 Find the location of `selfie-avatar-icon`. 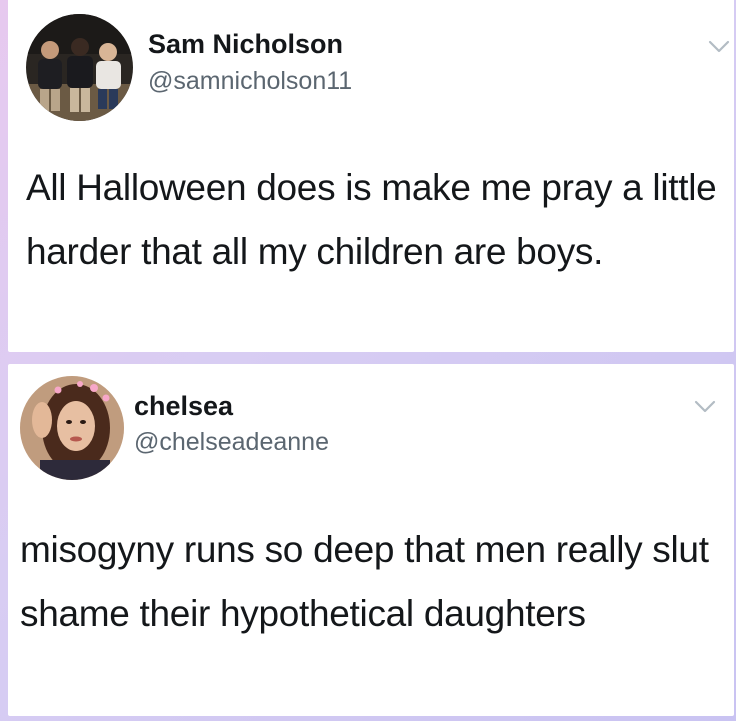

selfie-avatar-icon is located at coordinates (72, 428).